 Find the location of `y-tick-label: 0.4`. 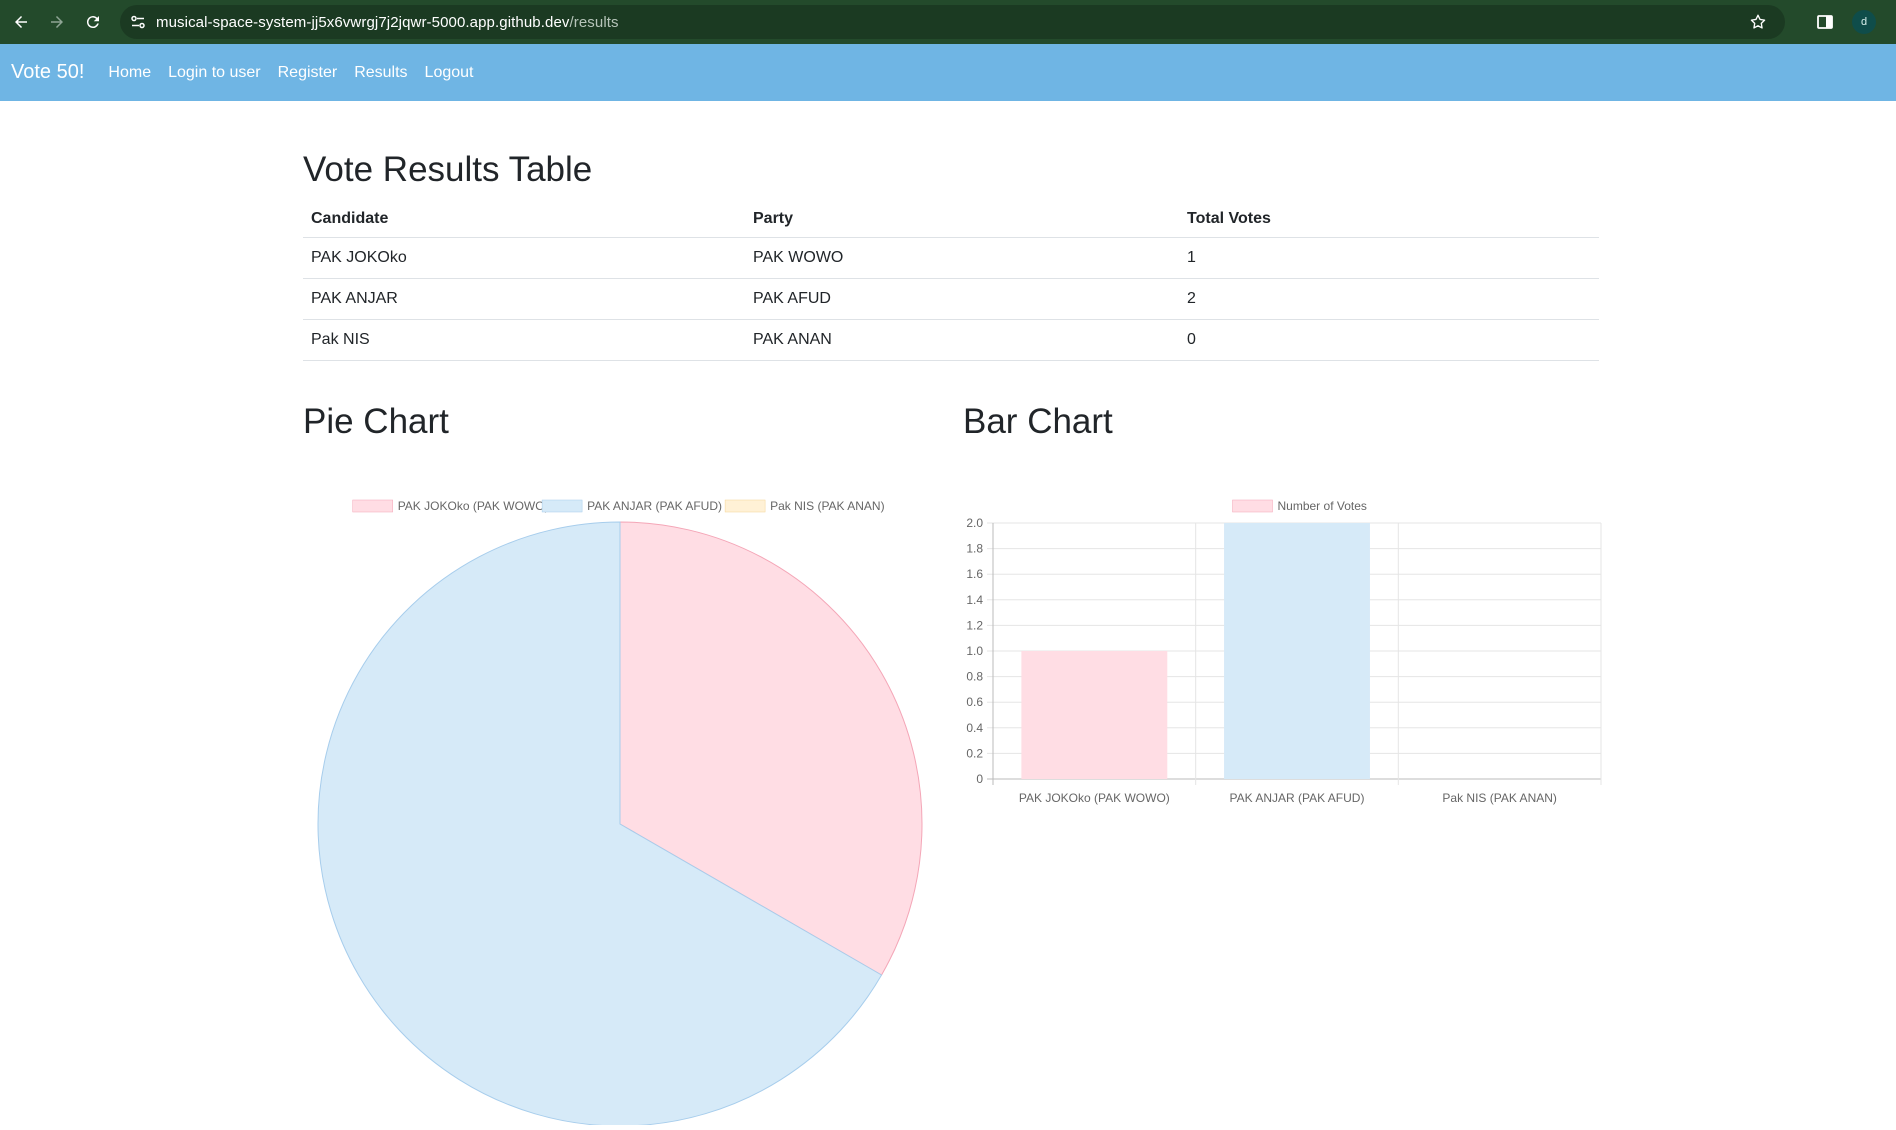

y-tick-label: 0.4 is located at coordinates (974, 728).